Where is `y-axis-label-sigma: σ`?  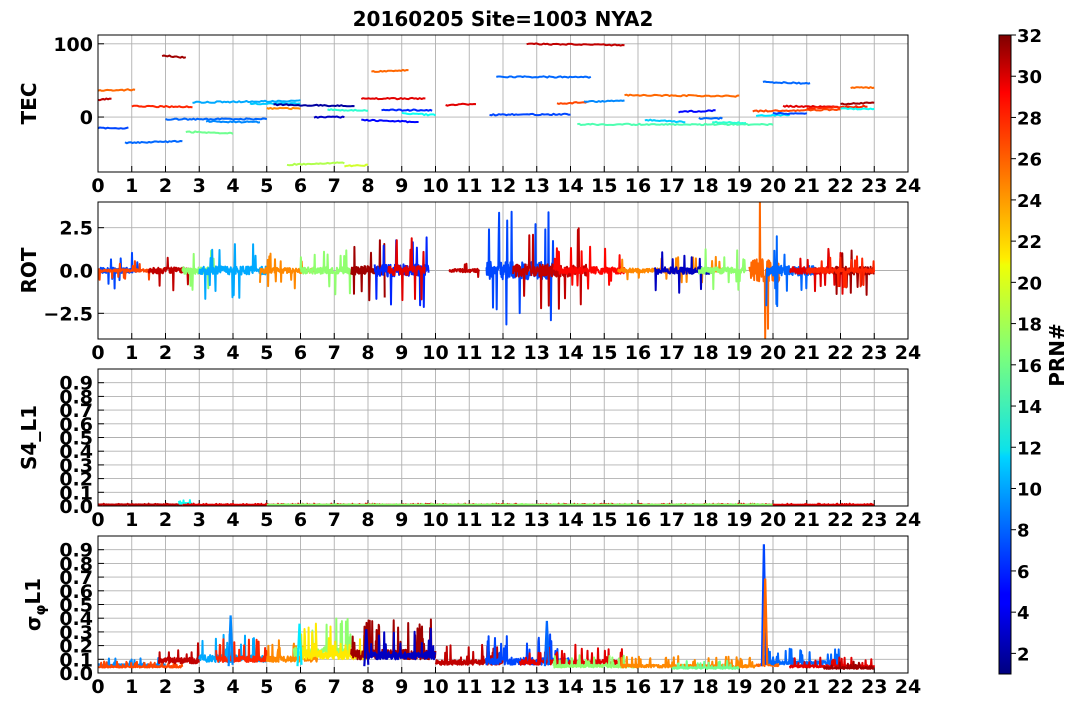 y-axis-label-sigma: σ is located at coordinates (33, 624).